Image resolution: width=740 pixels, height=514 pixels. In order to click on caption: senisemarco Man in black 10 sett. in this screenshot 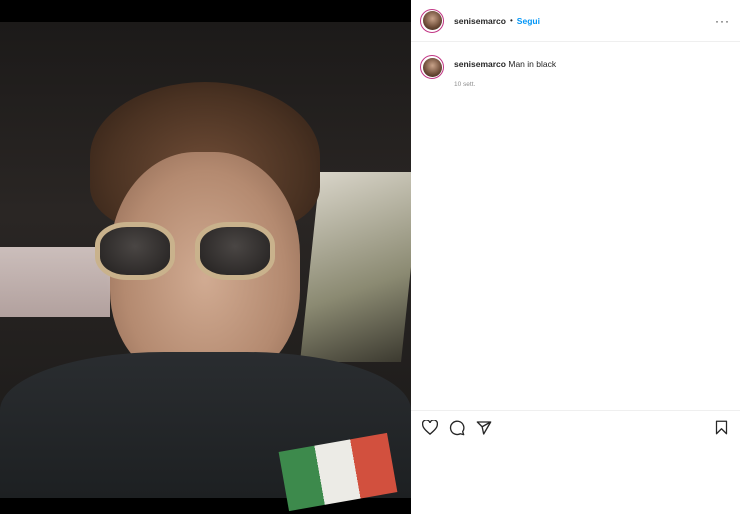, I will do `click(575, 65)`.